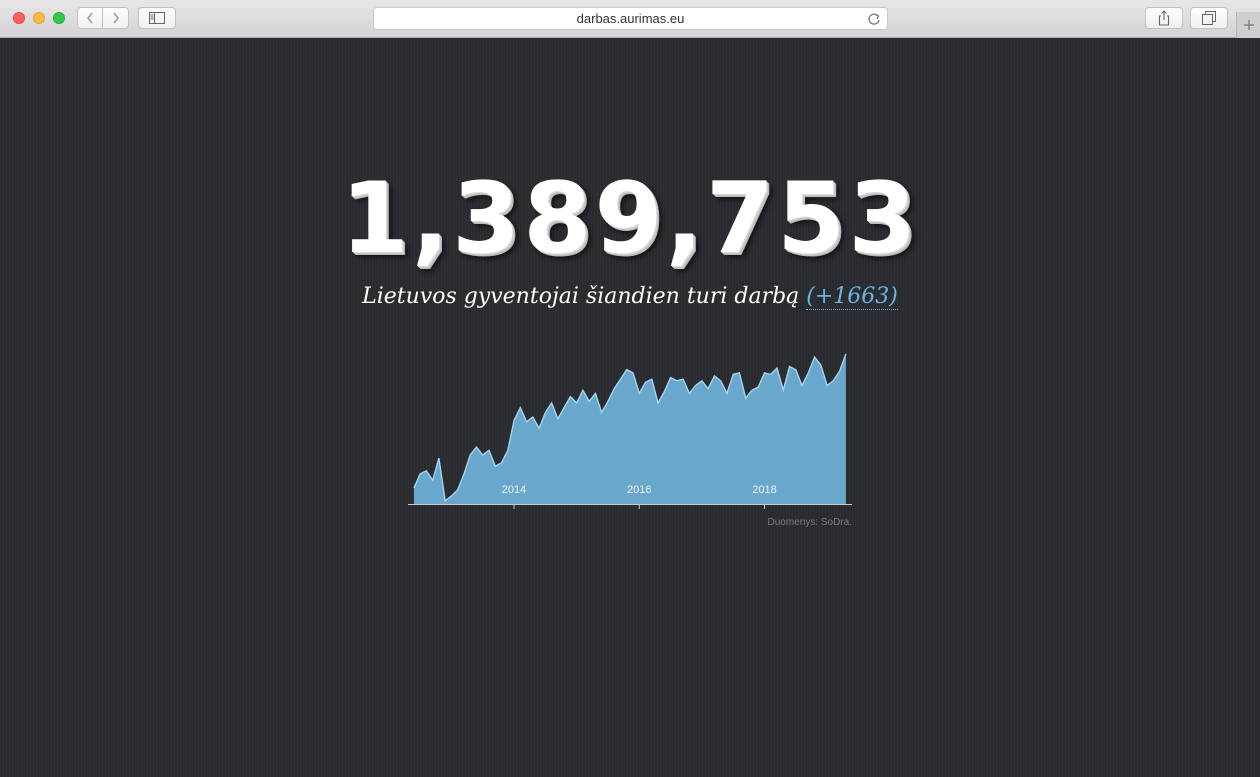 This screenshot has height=777, width=1260. I want to click on x-tick-label-2018: 2018, so click(764, 490).